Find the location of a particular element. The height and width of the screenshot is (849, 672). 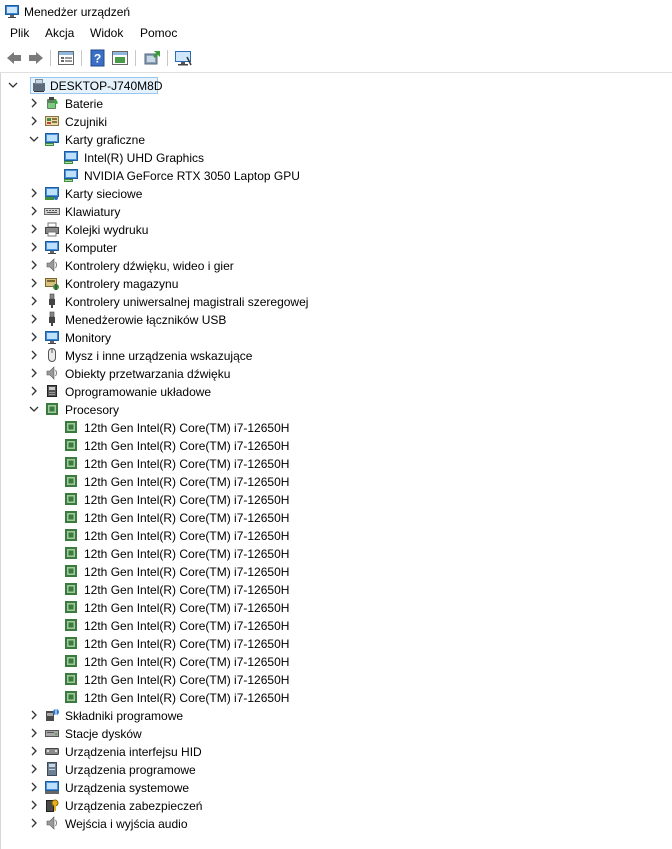

forward-arrow-icon is located at coordinates (36, 58).